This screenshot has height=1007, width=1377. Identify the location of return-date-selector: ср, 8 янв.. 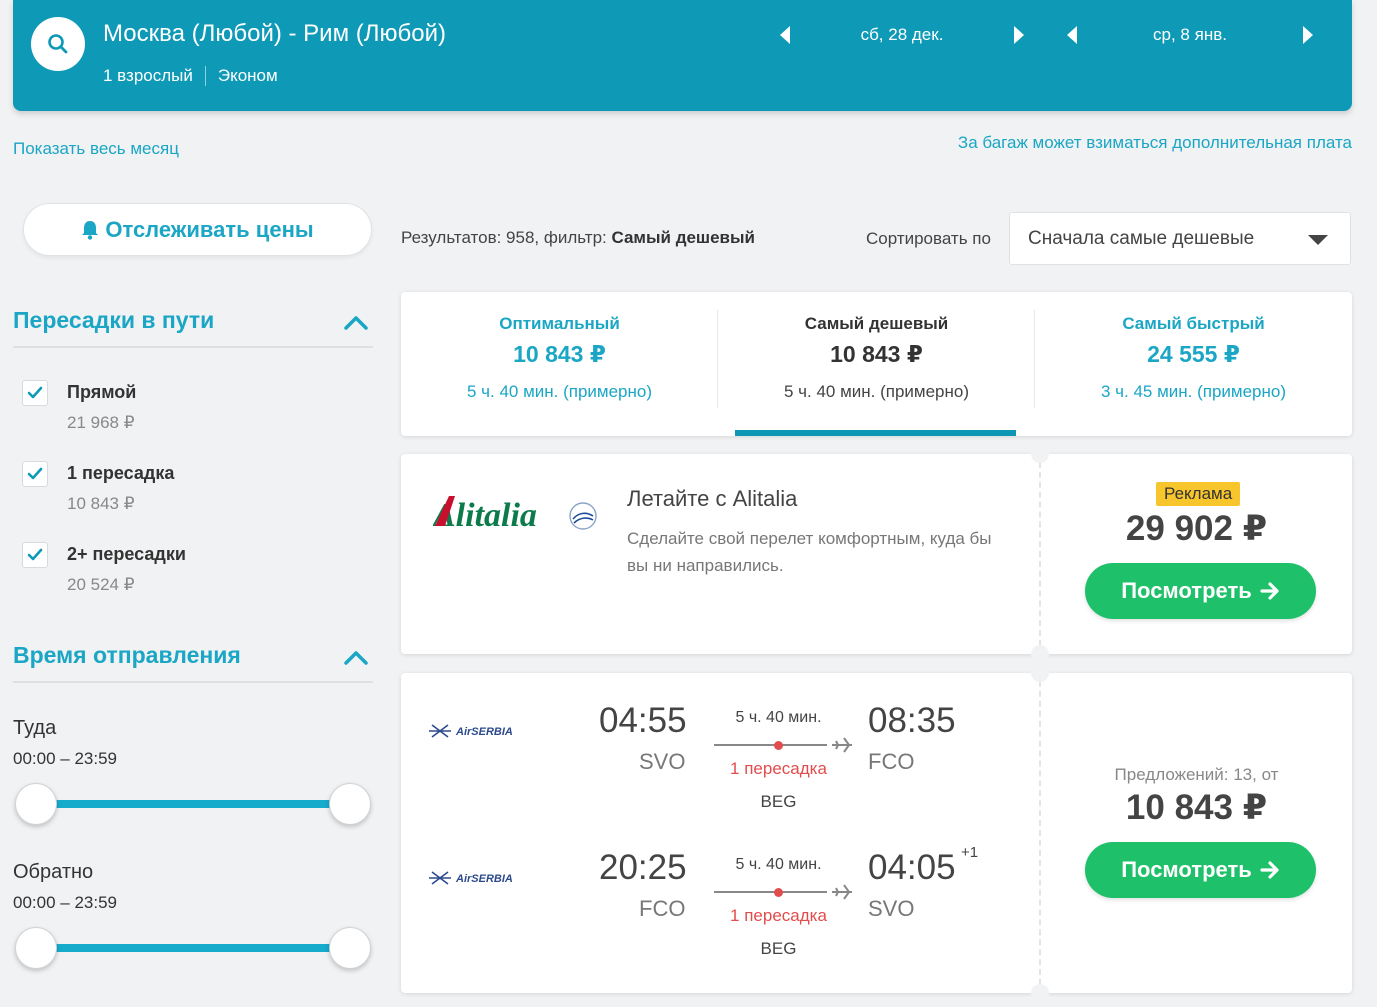
(1190, 35).